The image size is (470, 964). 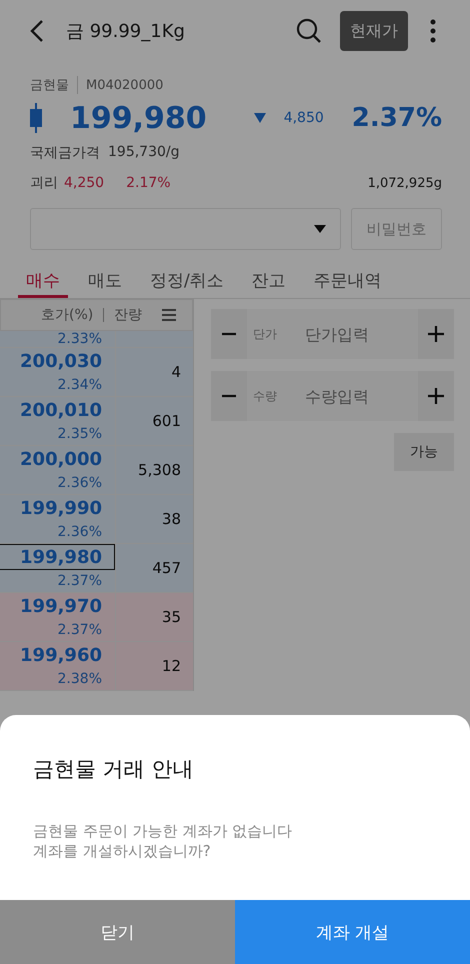 What do you see at coordinates (396, 229) in the screenshot?
I see `password-button: 비밀번호` at bounding box center [396, 229].